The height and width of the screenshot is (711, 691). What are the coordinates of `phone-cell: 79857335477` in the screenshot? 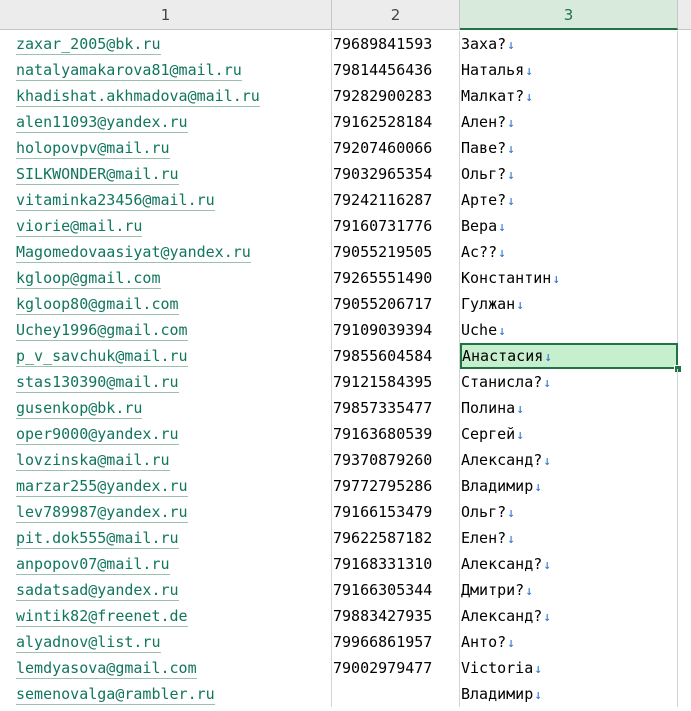 It's located at (396, 408).